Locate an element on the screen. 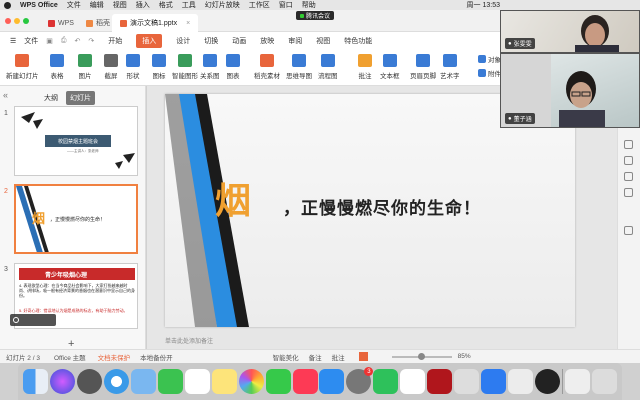 Image resolution: width=640 pixels, height=400 pixels. ribbon-tab: 开始 is located at coordinates (115, 41).